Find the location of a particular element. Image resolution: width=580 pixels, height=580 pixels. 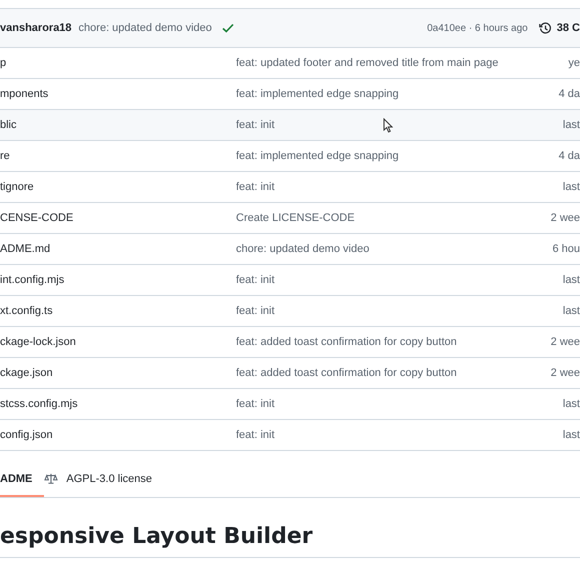

scale-icon is located at coordinates (51, 479).